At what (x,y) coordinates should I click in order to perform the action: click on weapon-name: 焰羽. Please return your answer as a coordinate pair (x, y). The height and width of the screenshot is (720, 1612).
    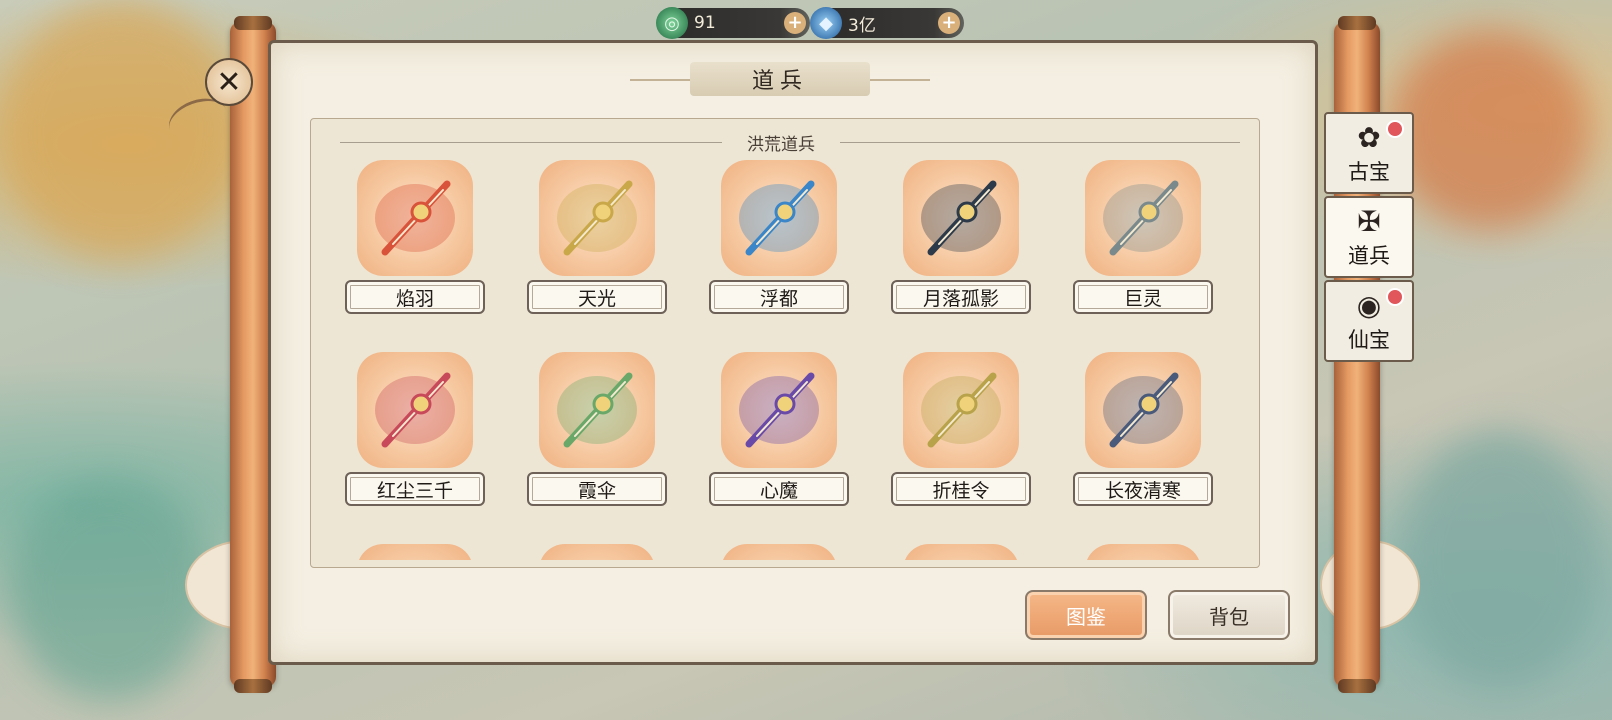
    Looking at the image, I should click on (415, 297).